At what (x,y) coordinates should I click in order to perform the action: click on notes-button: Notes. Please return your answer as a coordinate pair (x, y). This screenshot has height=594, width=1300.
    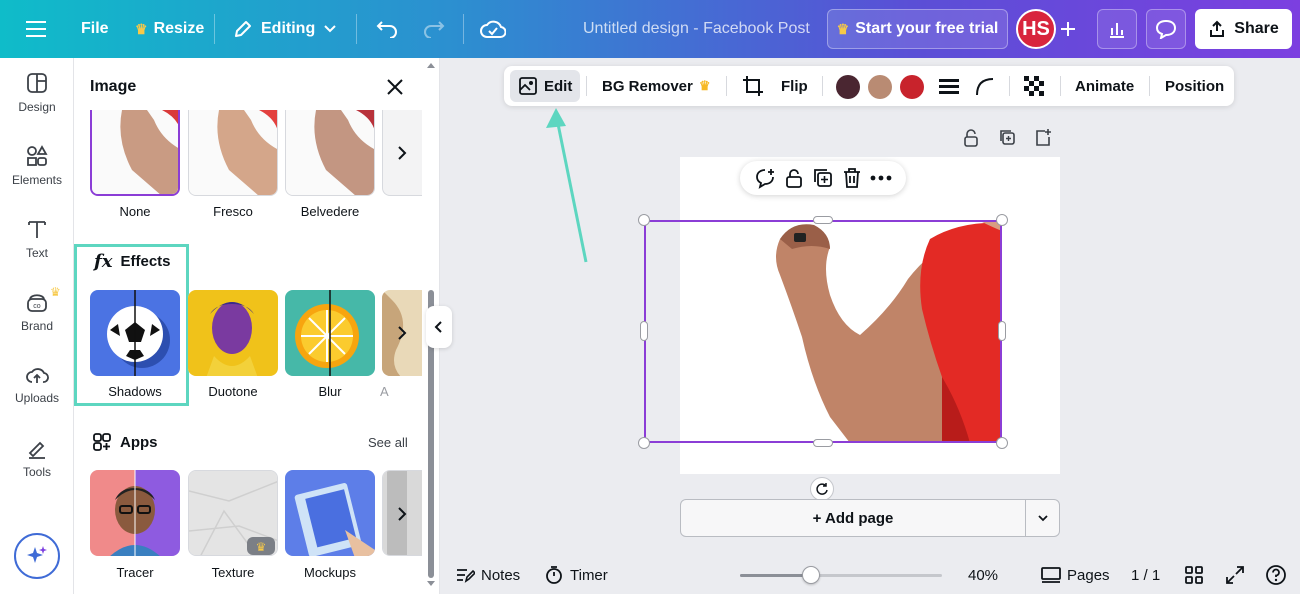
    Looking at the image, I should click on (487, 575).